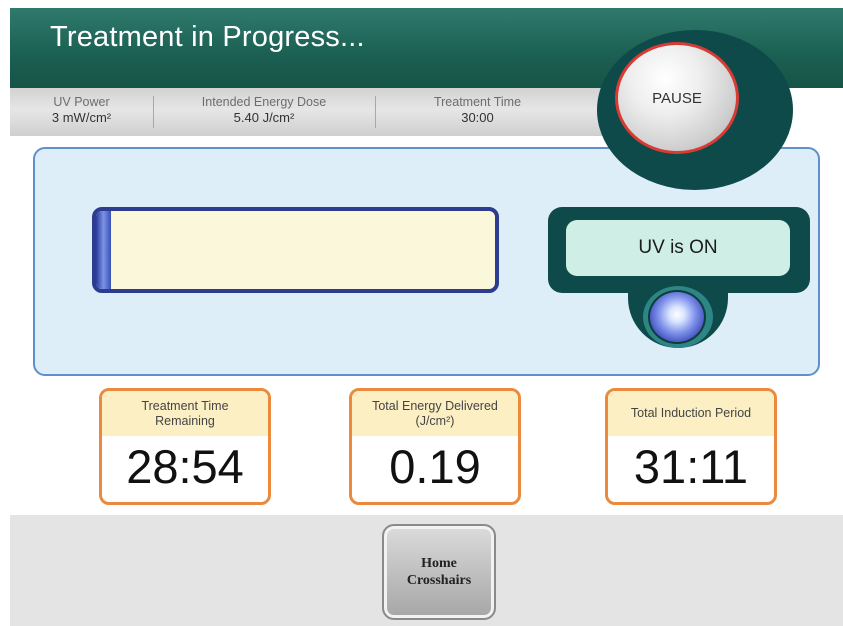 The height and width of the screenshot is (626, 843). I want to click on induction-period-value: 31:11, so click(691, 466).